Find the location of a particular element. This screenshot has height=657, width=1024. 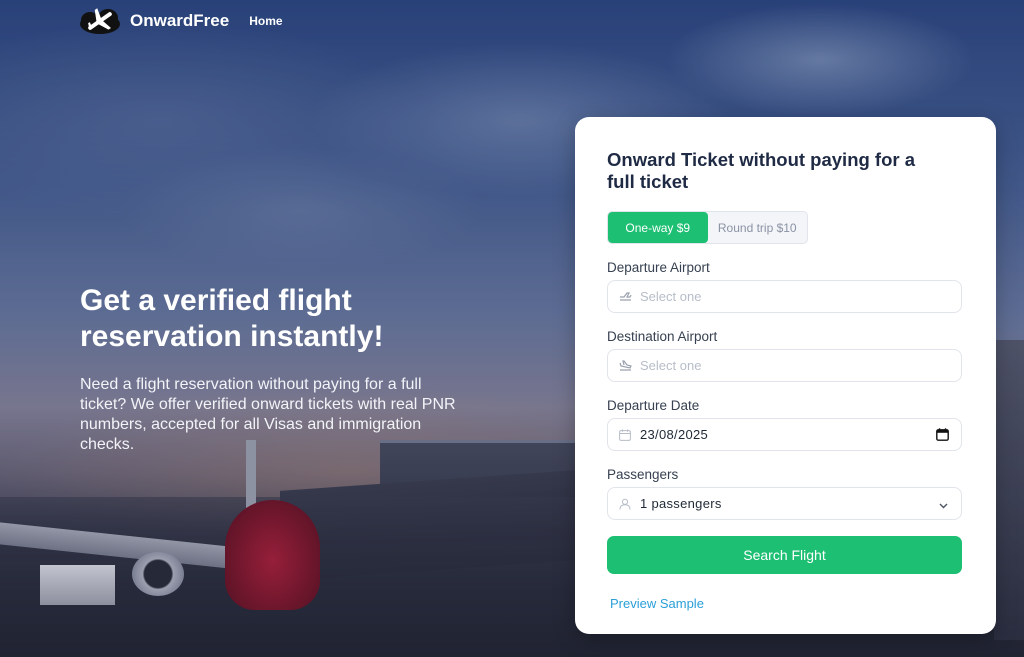

round-trip-option: Round trip $10 is located at coordinates (758, 227).